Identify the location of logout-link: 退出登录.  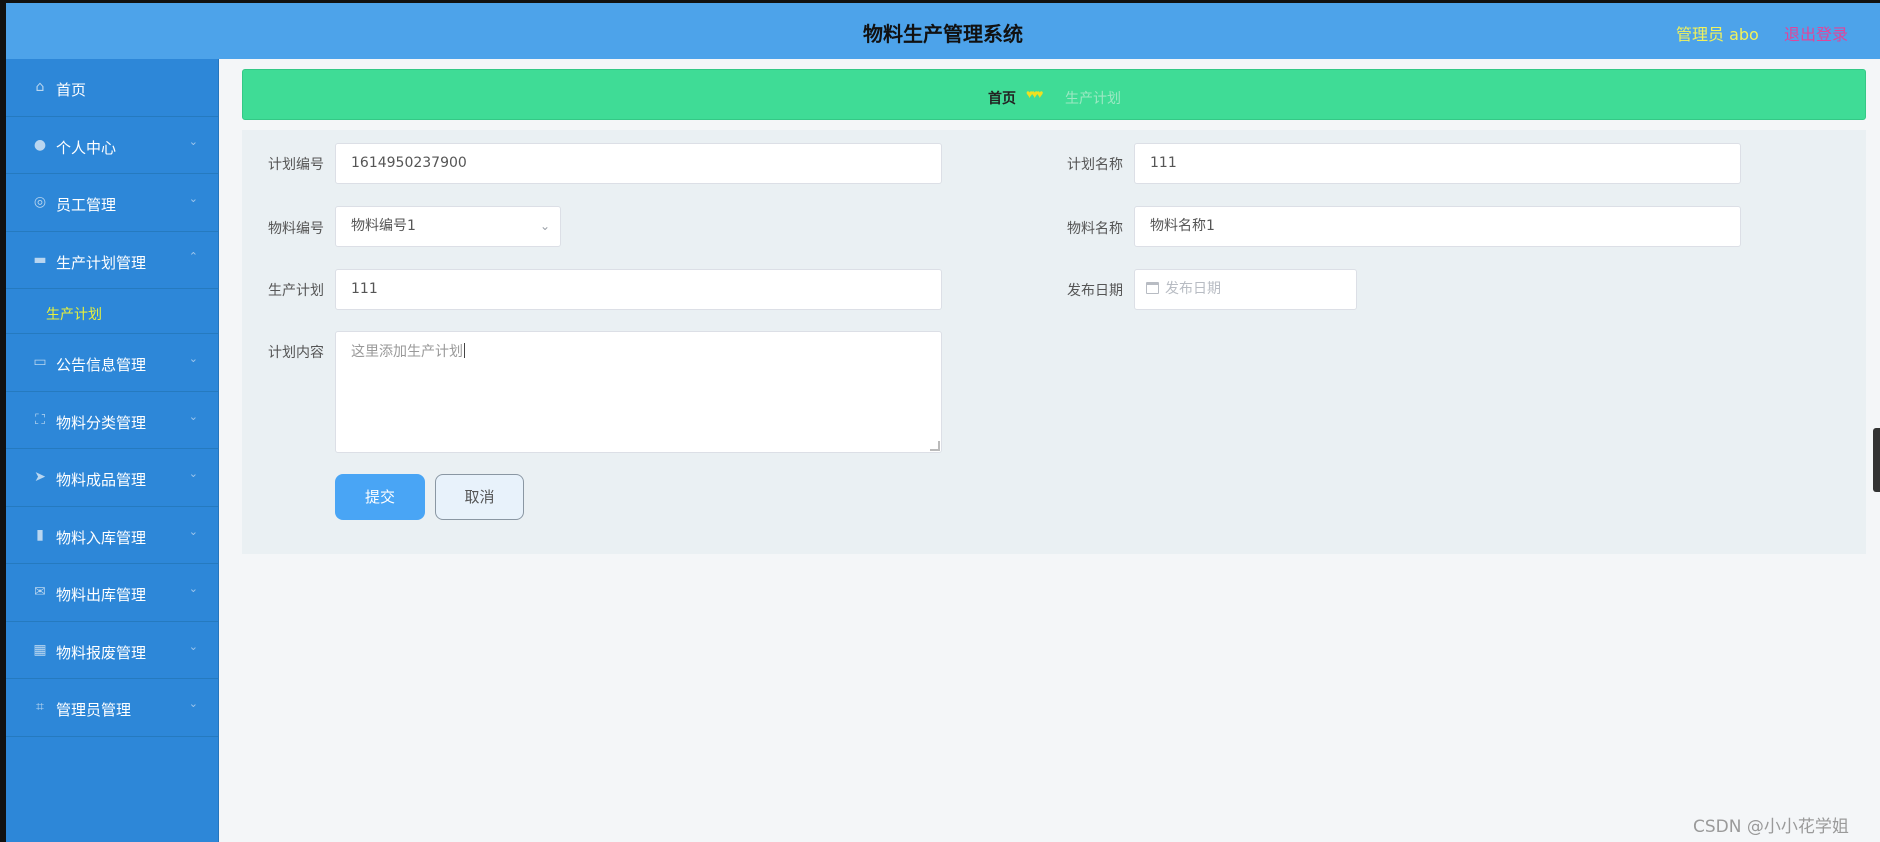
(1816, 33).